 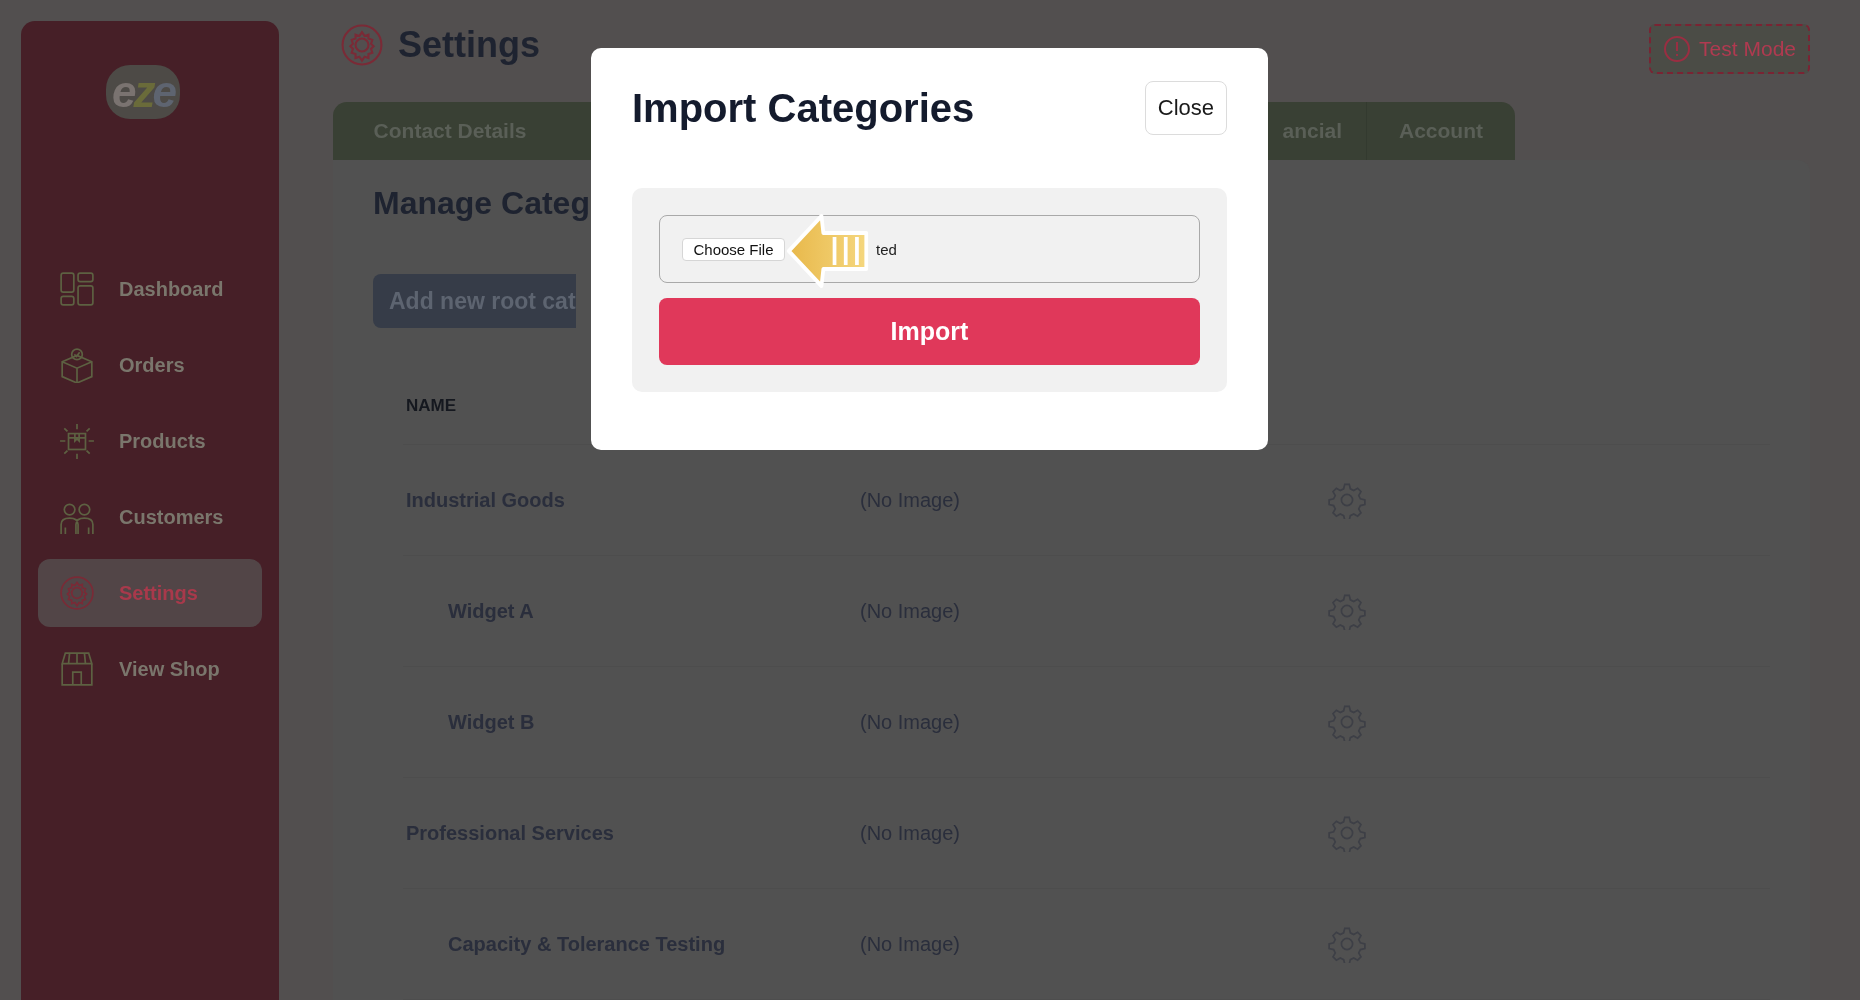 What do you see at coordinates (733, 249) in the screenshot?
I see `choose-file-button: Choose File` at bounding box center [733, 249].